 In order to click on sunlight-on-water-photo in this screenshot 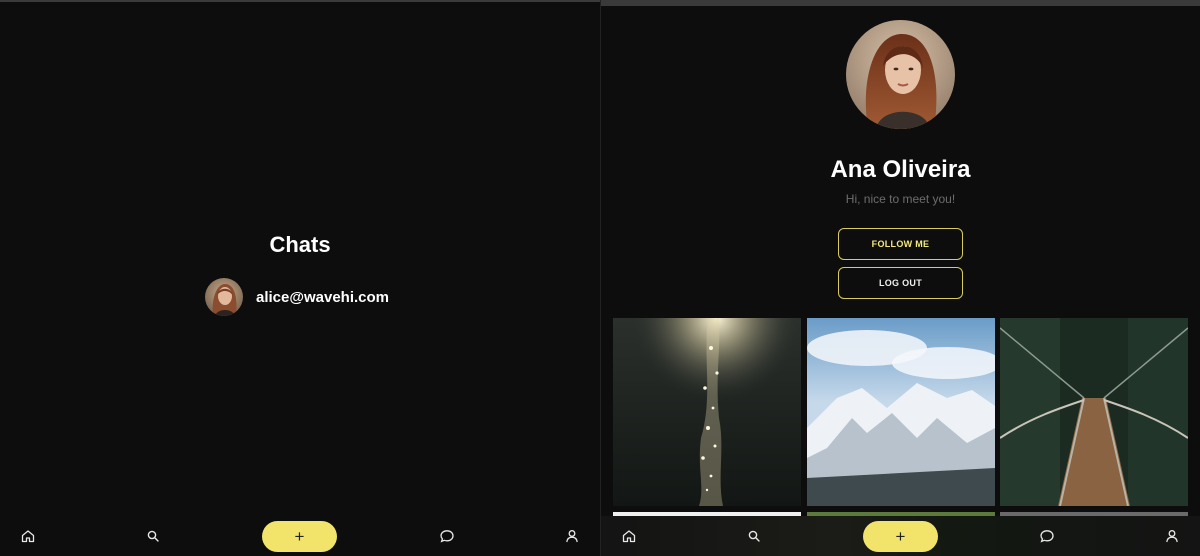, I will do `click(707, 412)`.